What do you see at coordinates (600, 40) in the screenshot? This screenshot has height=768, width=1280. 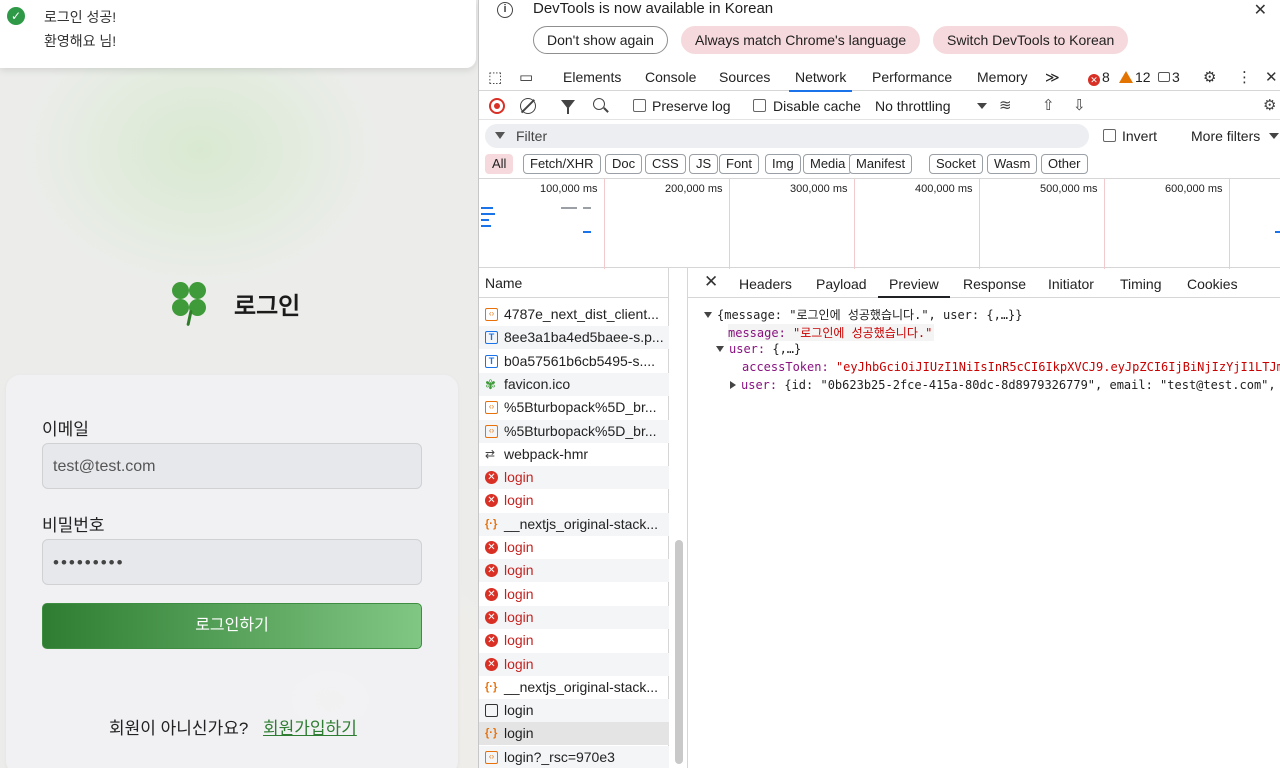 I see `dont-show-again-button: Don't show again` at bounding box center [600, 40].